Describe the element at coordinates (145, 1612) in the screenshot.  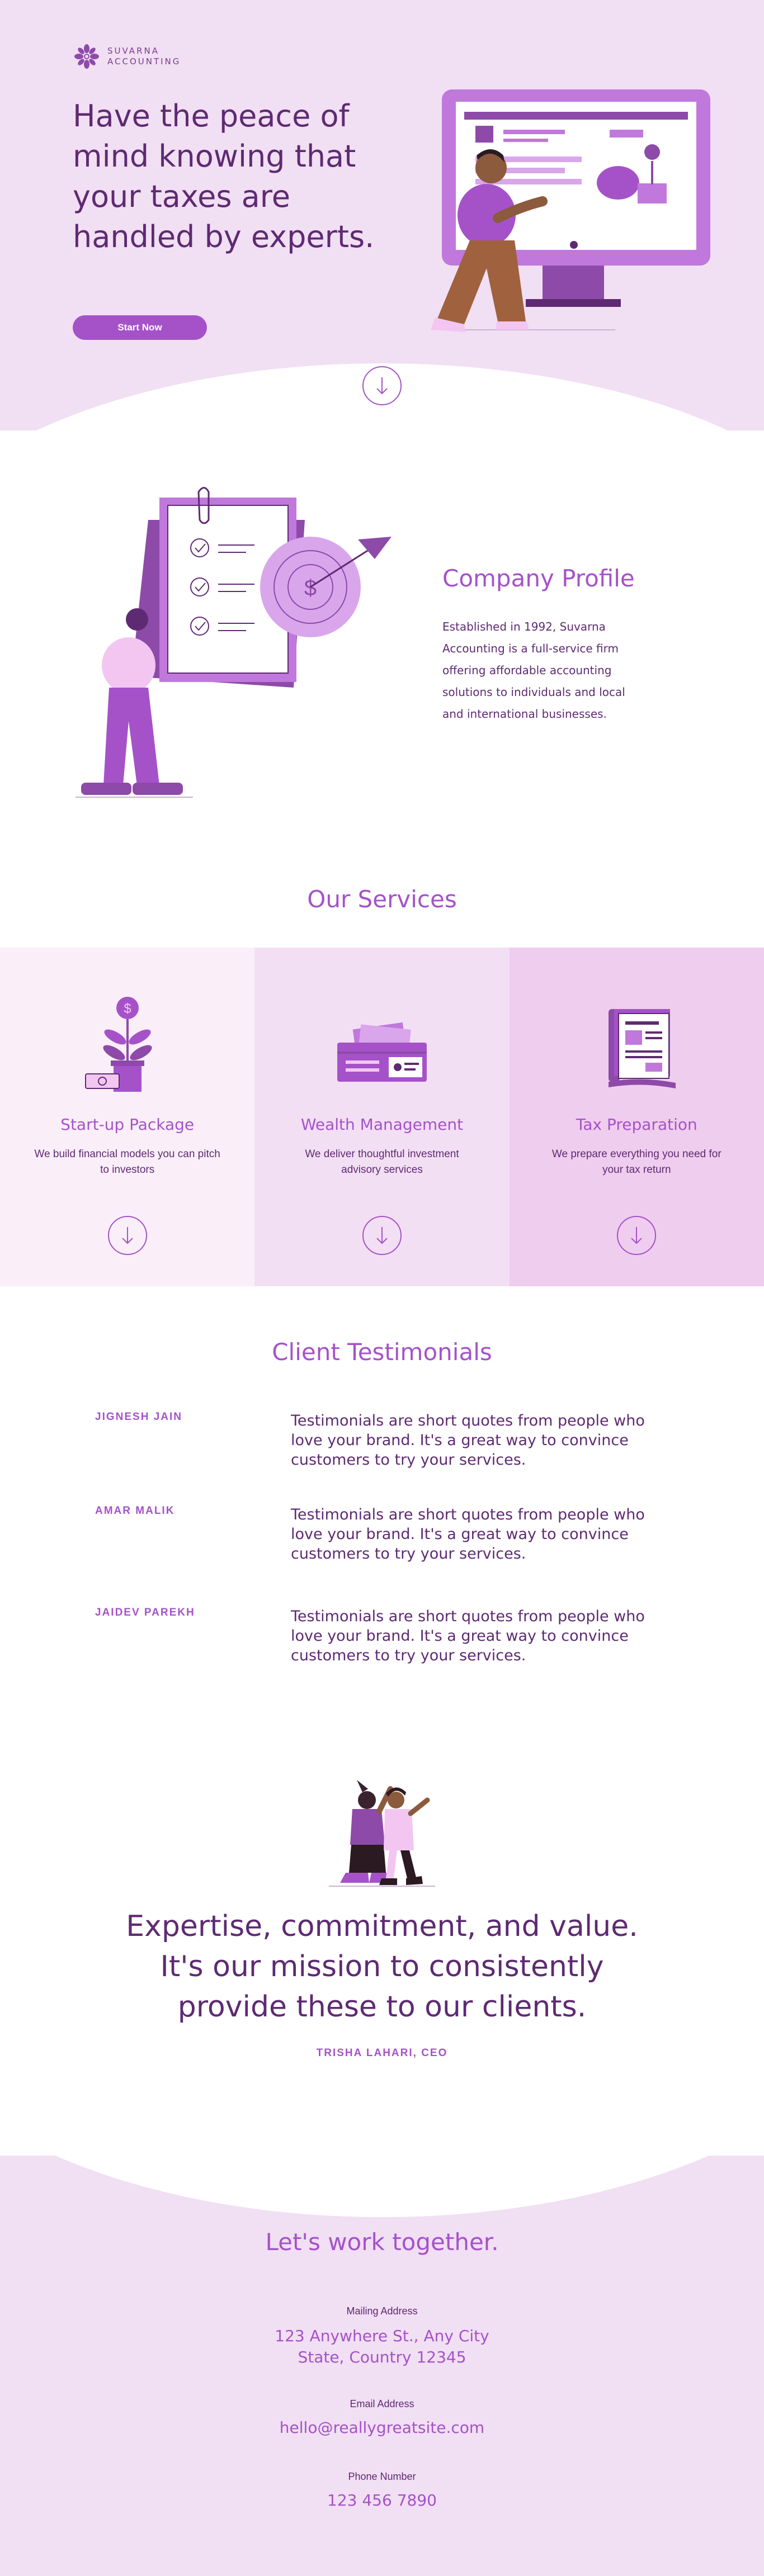
I see `testimonial-author: JAIDEV PAREKH` at that location.